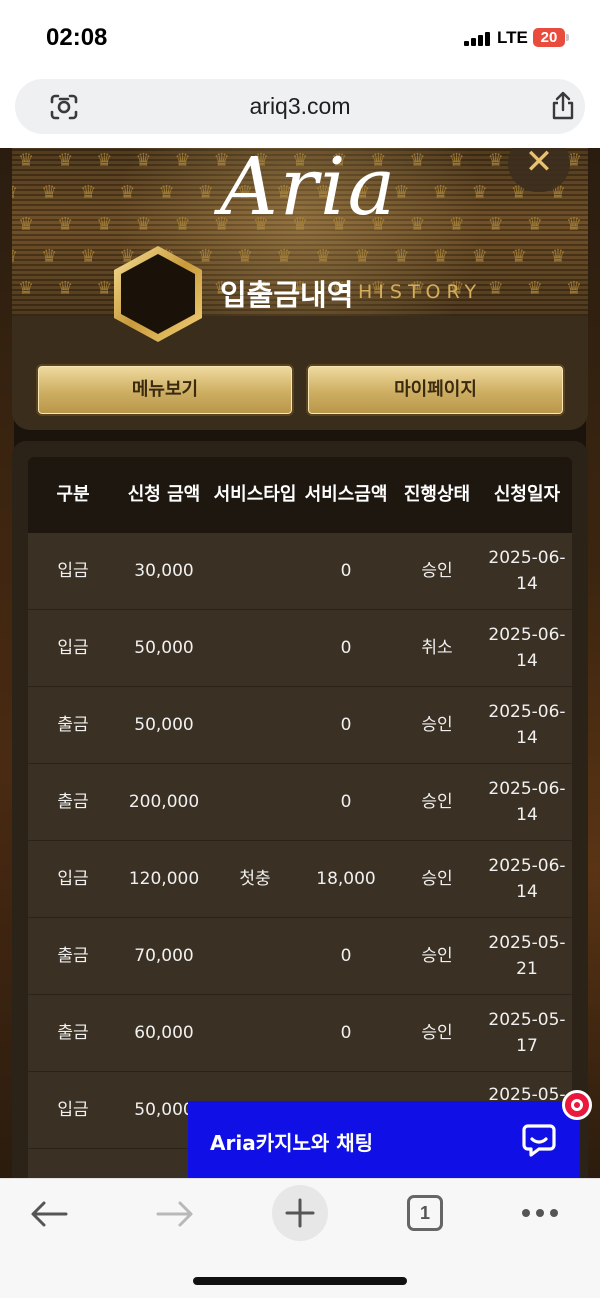 The image size is (600, 1298). Describe the element at coordinates (164, 956) in the screenshot. I see `cell-amount: 70,000` at that location.